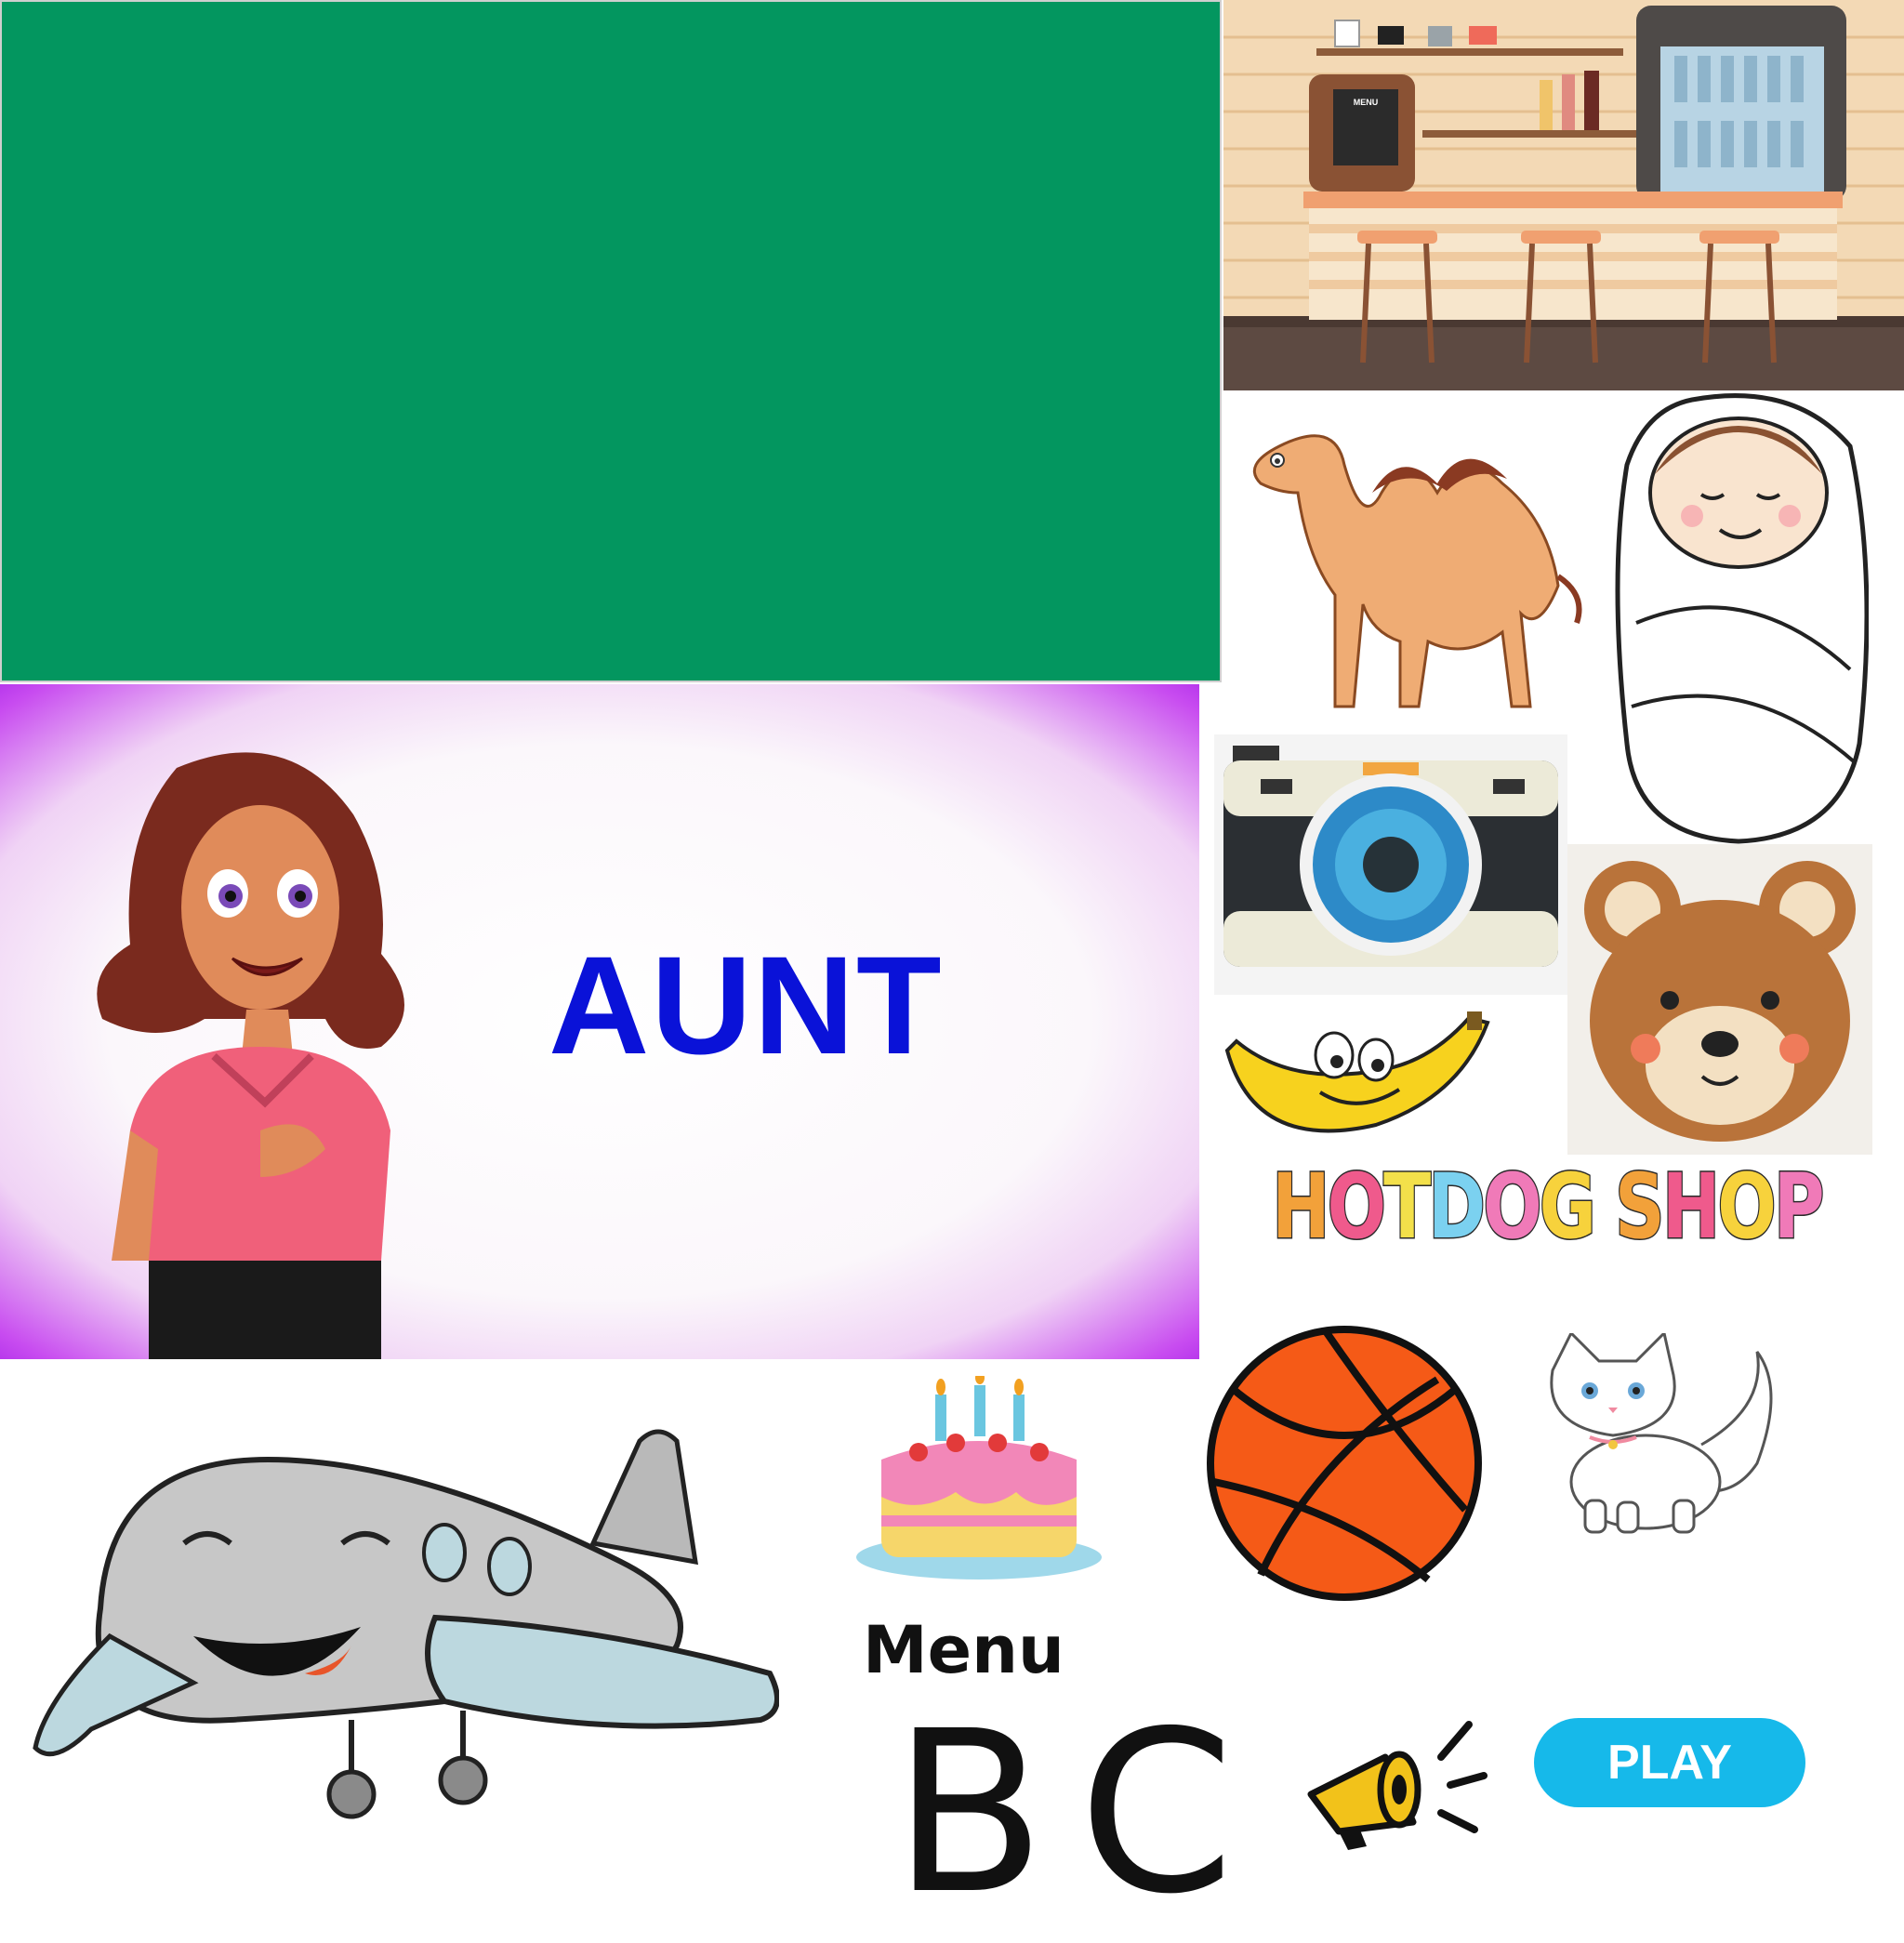 This screenshot has height=1943, width=1904. I want to click on white-kitten-picture, so click(1655, 1436).